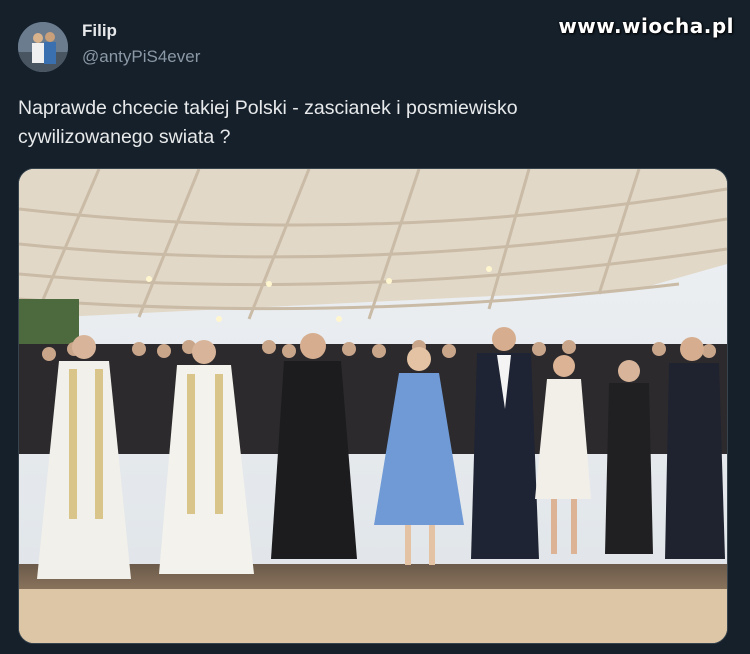 The height and width of the screenshot is (654, 750). What do you see at coordinates (124, 137) in the screenshot?
I see `tweet-text-line: cywilizowanego swiata ?` at bounding box center [124, 137].